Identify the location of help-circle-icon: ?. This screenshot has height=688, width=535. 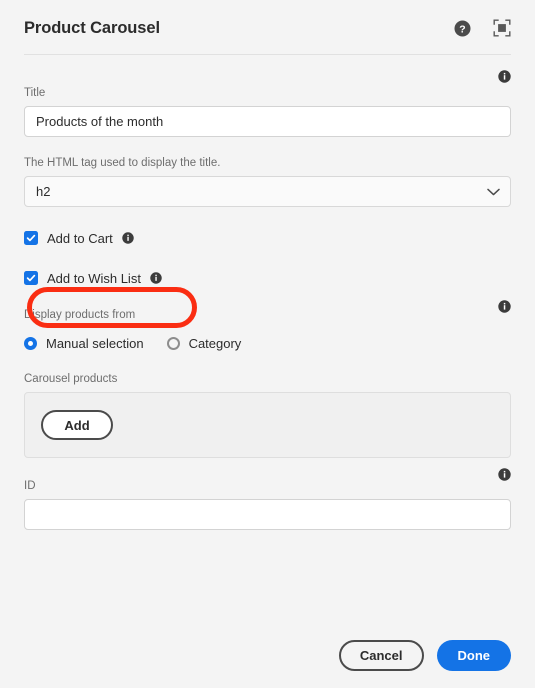
(462, 28).